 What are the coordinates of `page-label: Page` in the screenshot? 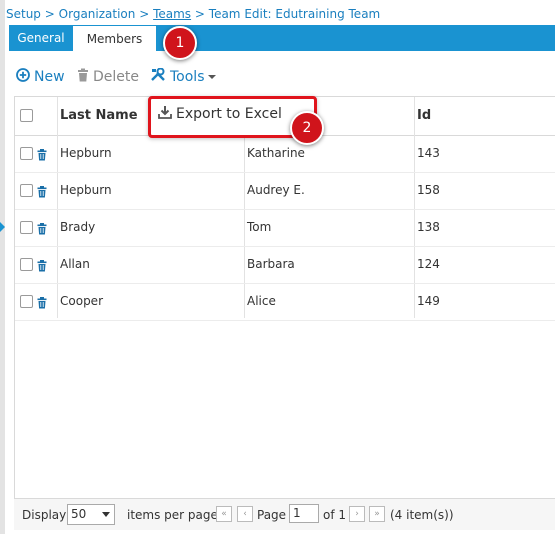 It's located at (272, 515).